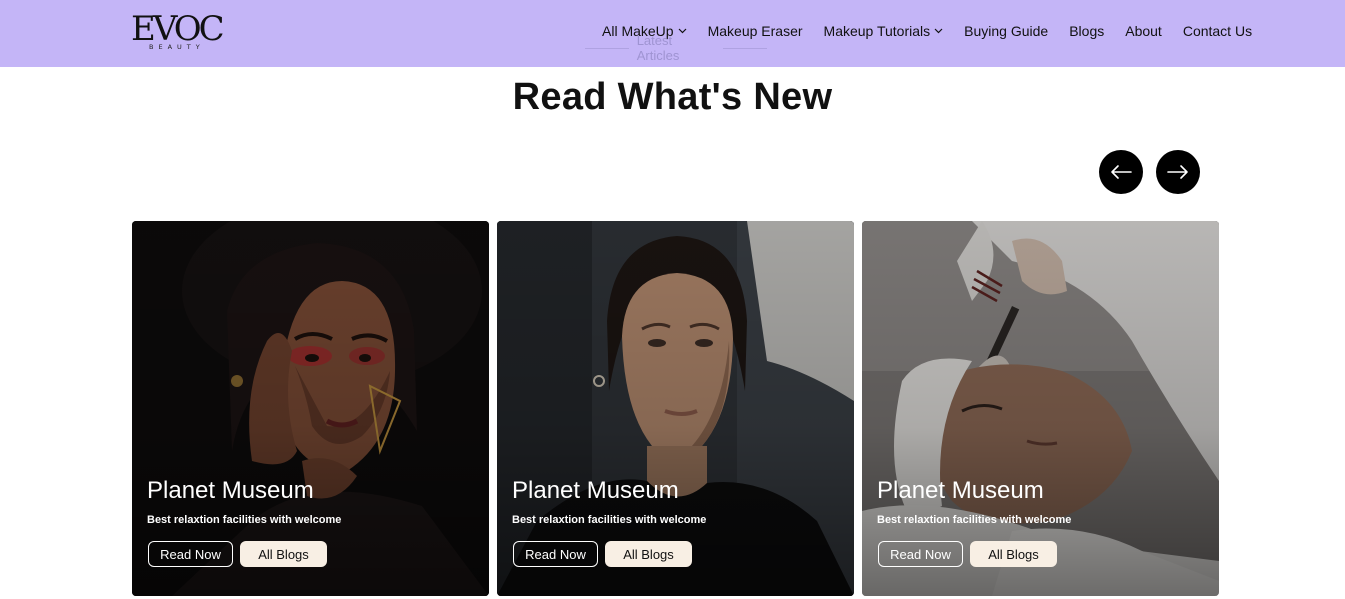  I want to click on nav-item-blogs: Blogs, so click(1086, 31).